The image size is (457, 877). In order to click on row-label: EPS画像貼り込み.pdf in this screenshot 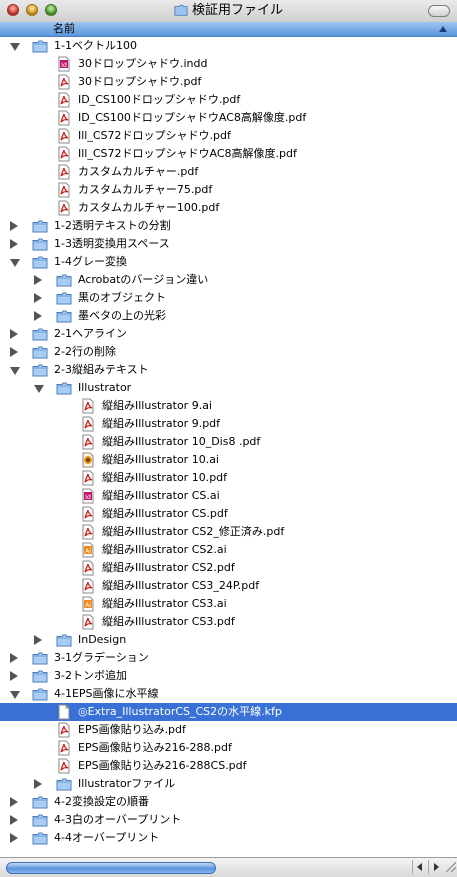, I will do `click(132, 729)`.